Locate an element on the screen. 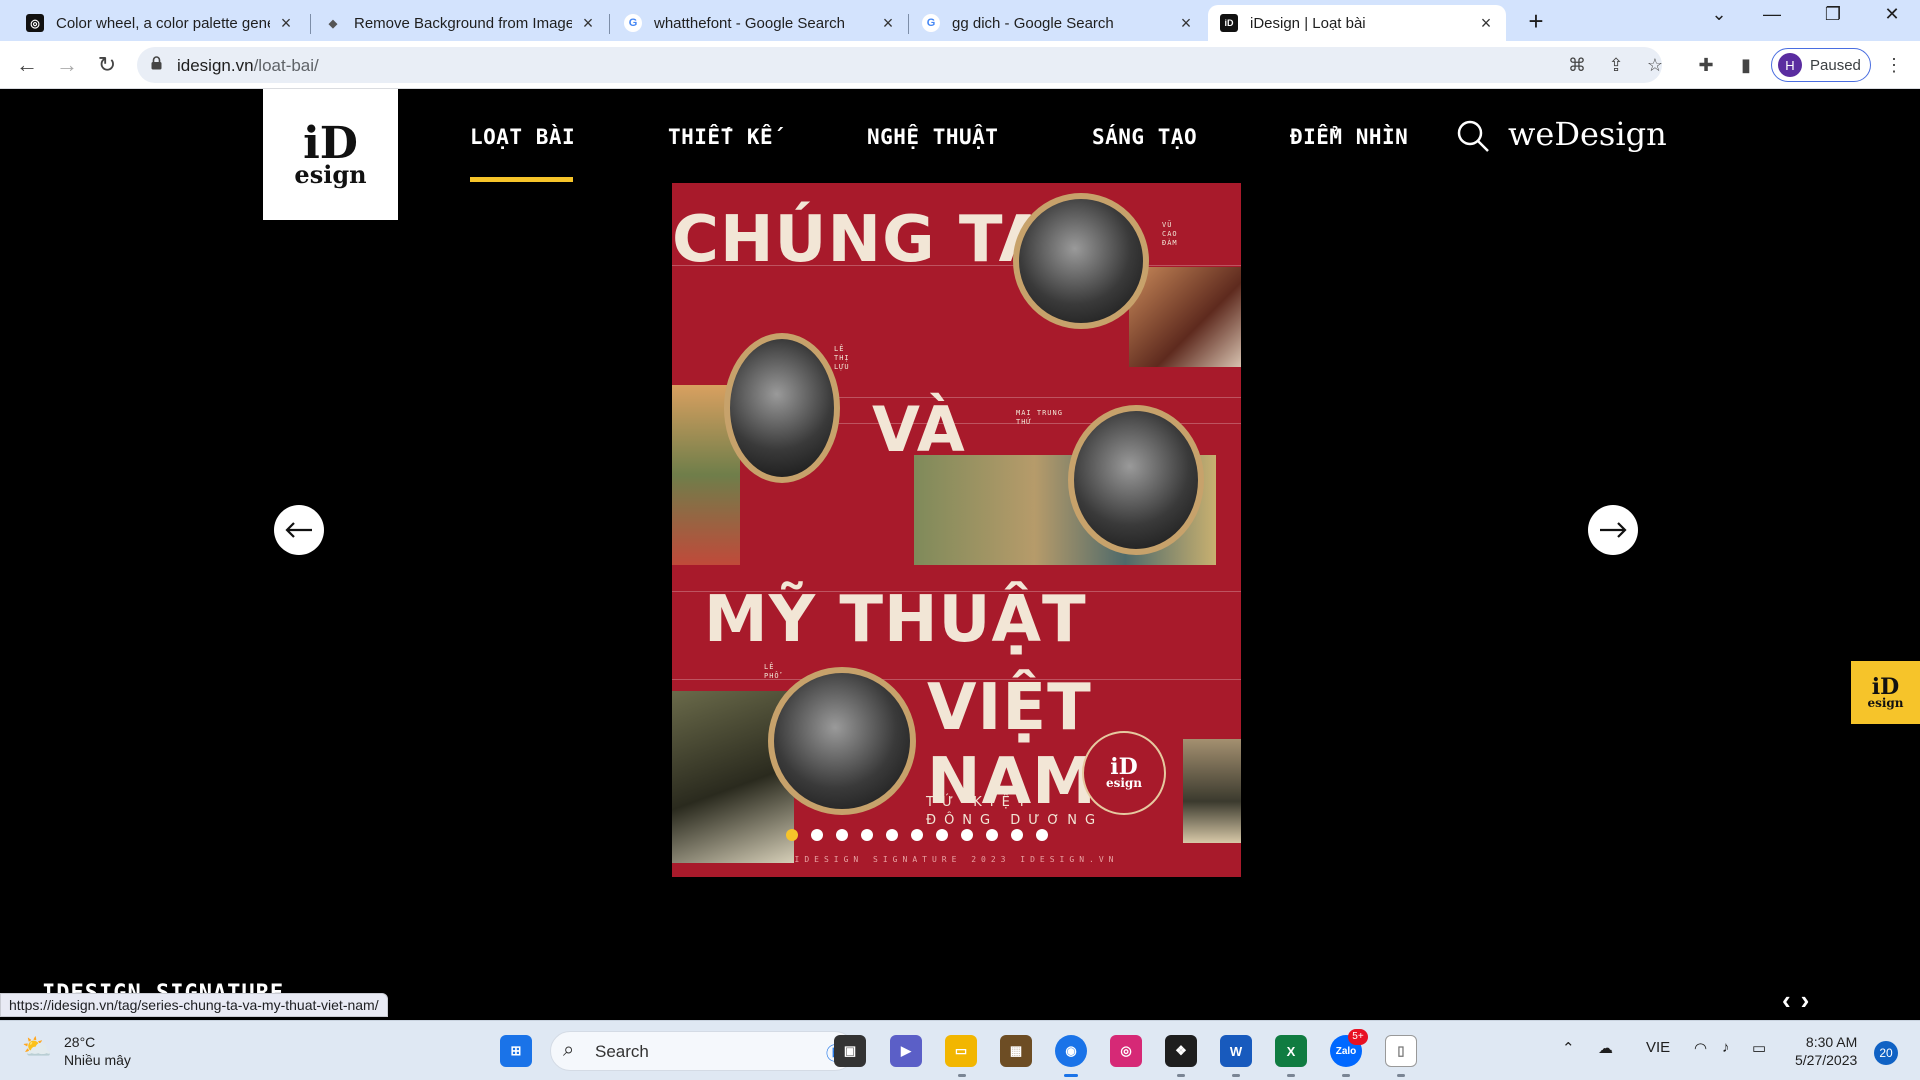 The image size is (1920, 1080). nav-diem-nhin: ĐIỂM NHÌN is located at coordinates (1349, 137).